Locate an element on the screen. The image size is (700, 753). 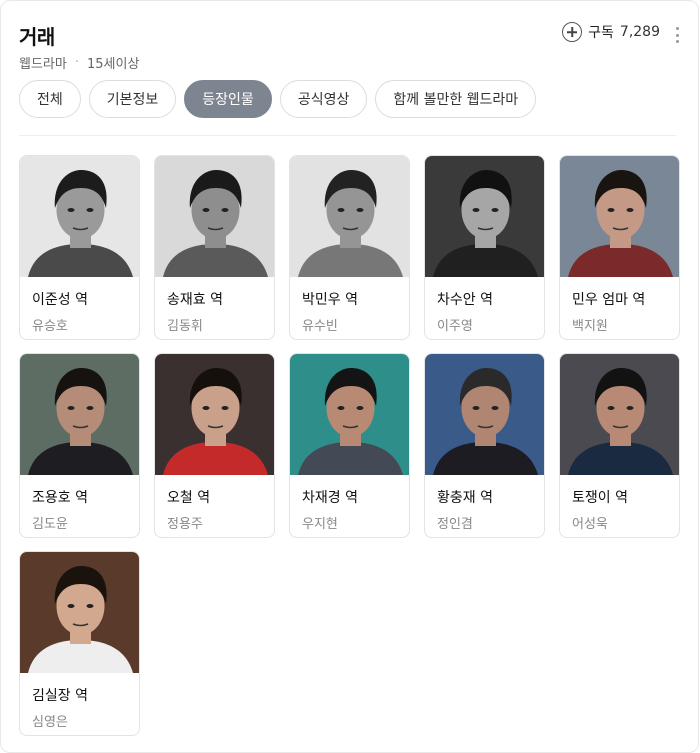
cast-role: 차재경 역 is located at coordinates (330, 498).